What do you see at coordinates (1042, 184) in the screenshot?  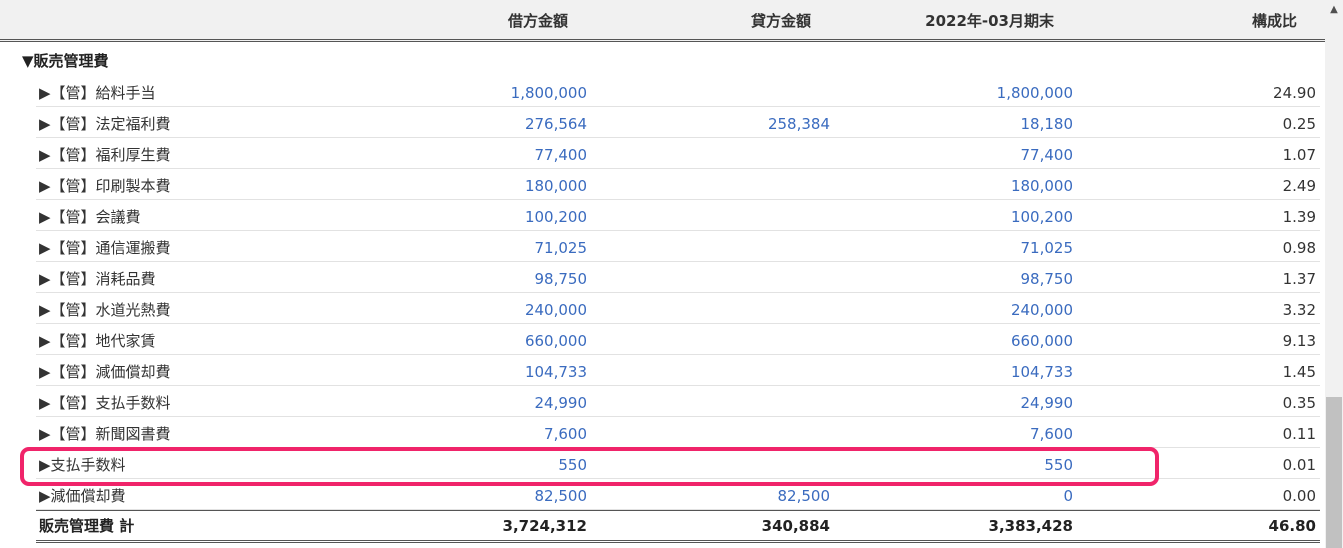 I see `period-end-amount-link: 180,000` at bounding box center [1042, 184].